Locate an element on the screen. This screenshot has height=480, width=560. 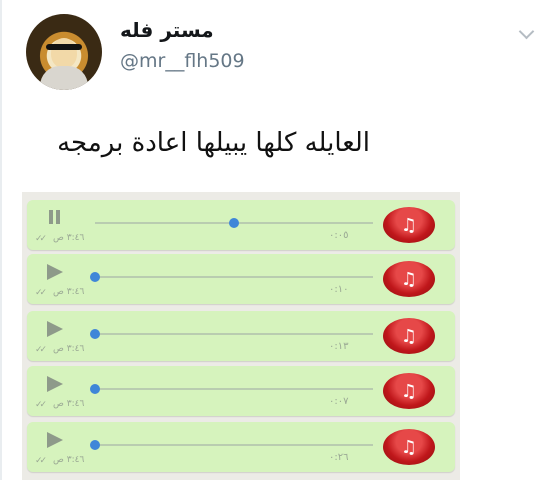
pause-icon is located at coordinates (54, 217).